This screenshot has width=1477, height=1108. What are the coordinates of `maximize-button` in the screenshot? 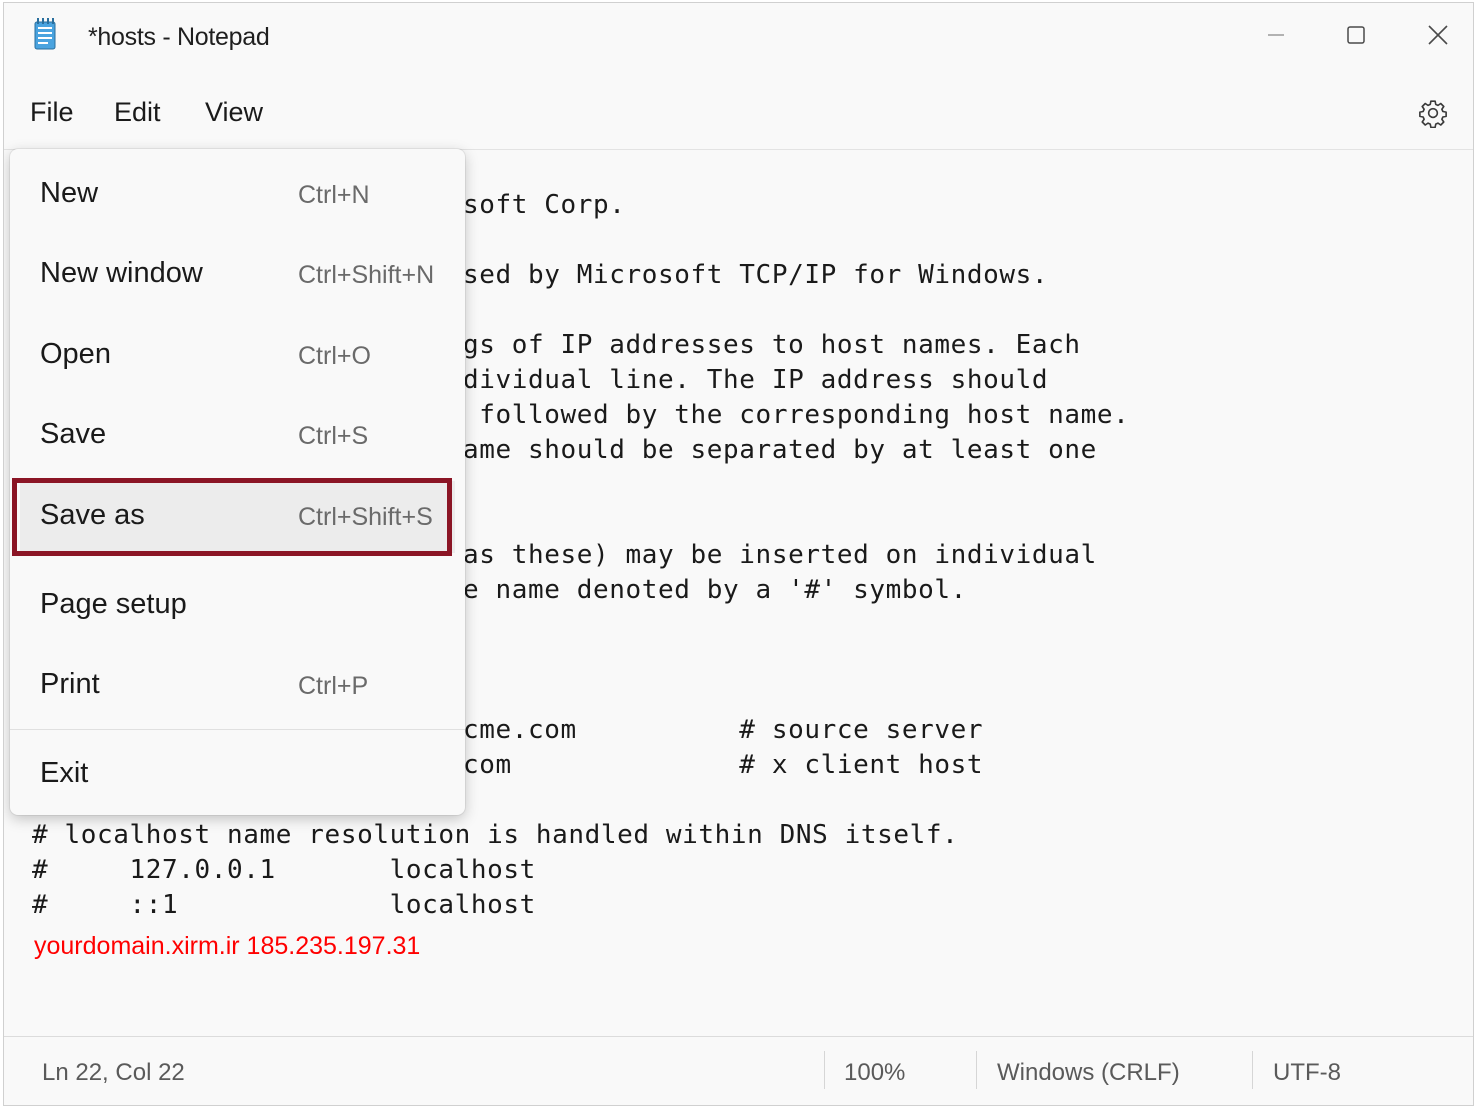 It's located at (1356, 35).